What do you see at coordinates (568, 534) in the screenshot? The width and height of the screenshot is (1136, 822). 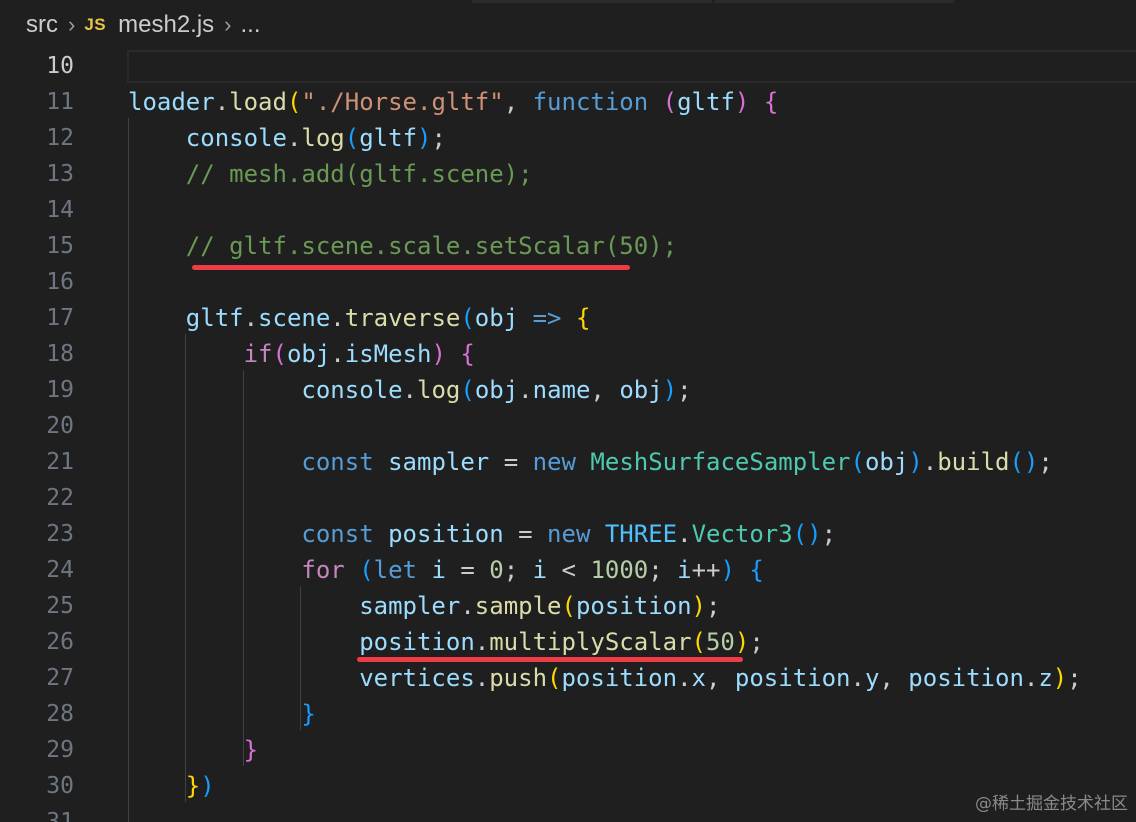 I see `code-line: 23 const position = new THREE.Vector3();` at bounding box center [568, 534].